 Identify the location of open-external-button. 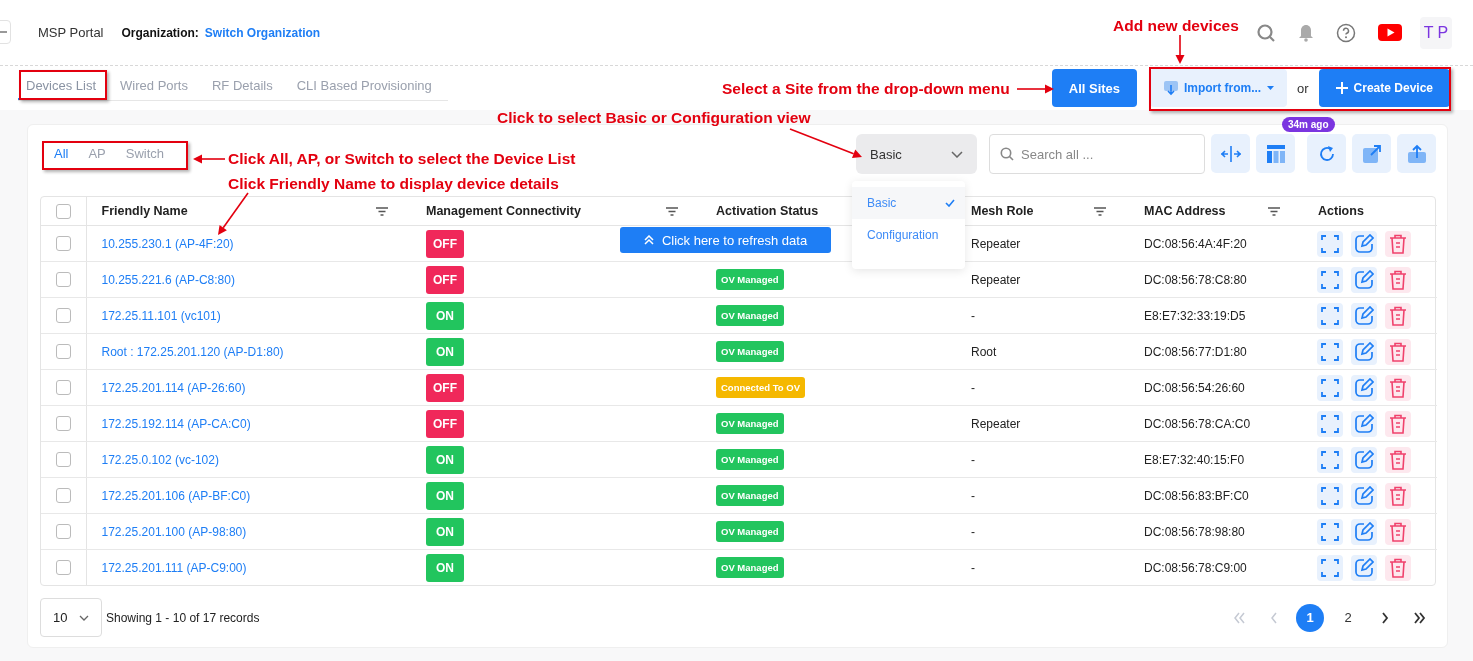
(1371, 153).